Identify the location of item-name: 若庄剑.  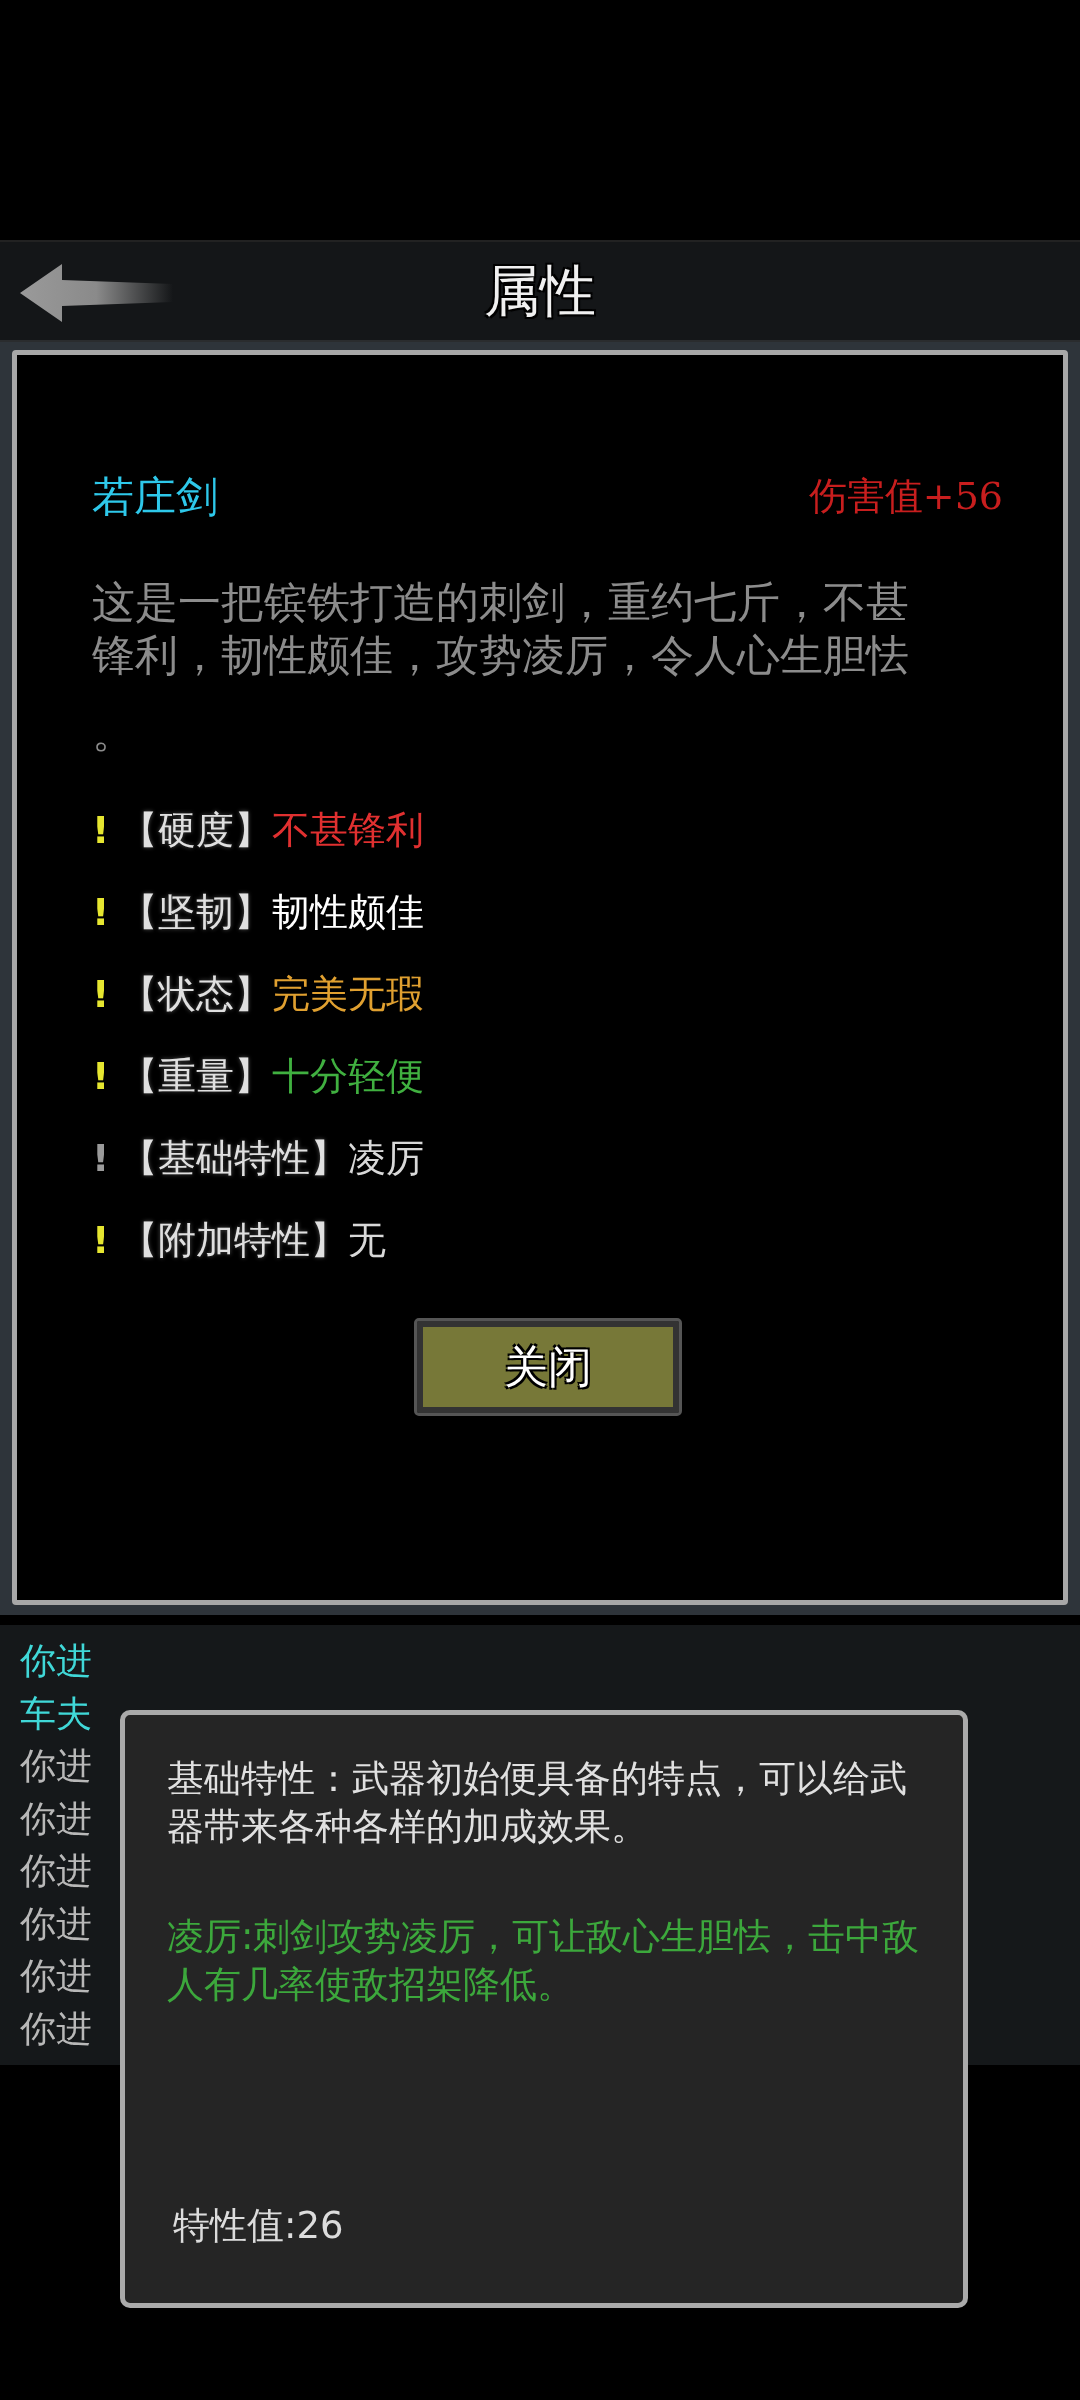
(155, 497).